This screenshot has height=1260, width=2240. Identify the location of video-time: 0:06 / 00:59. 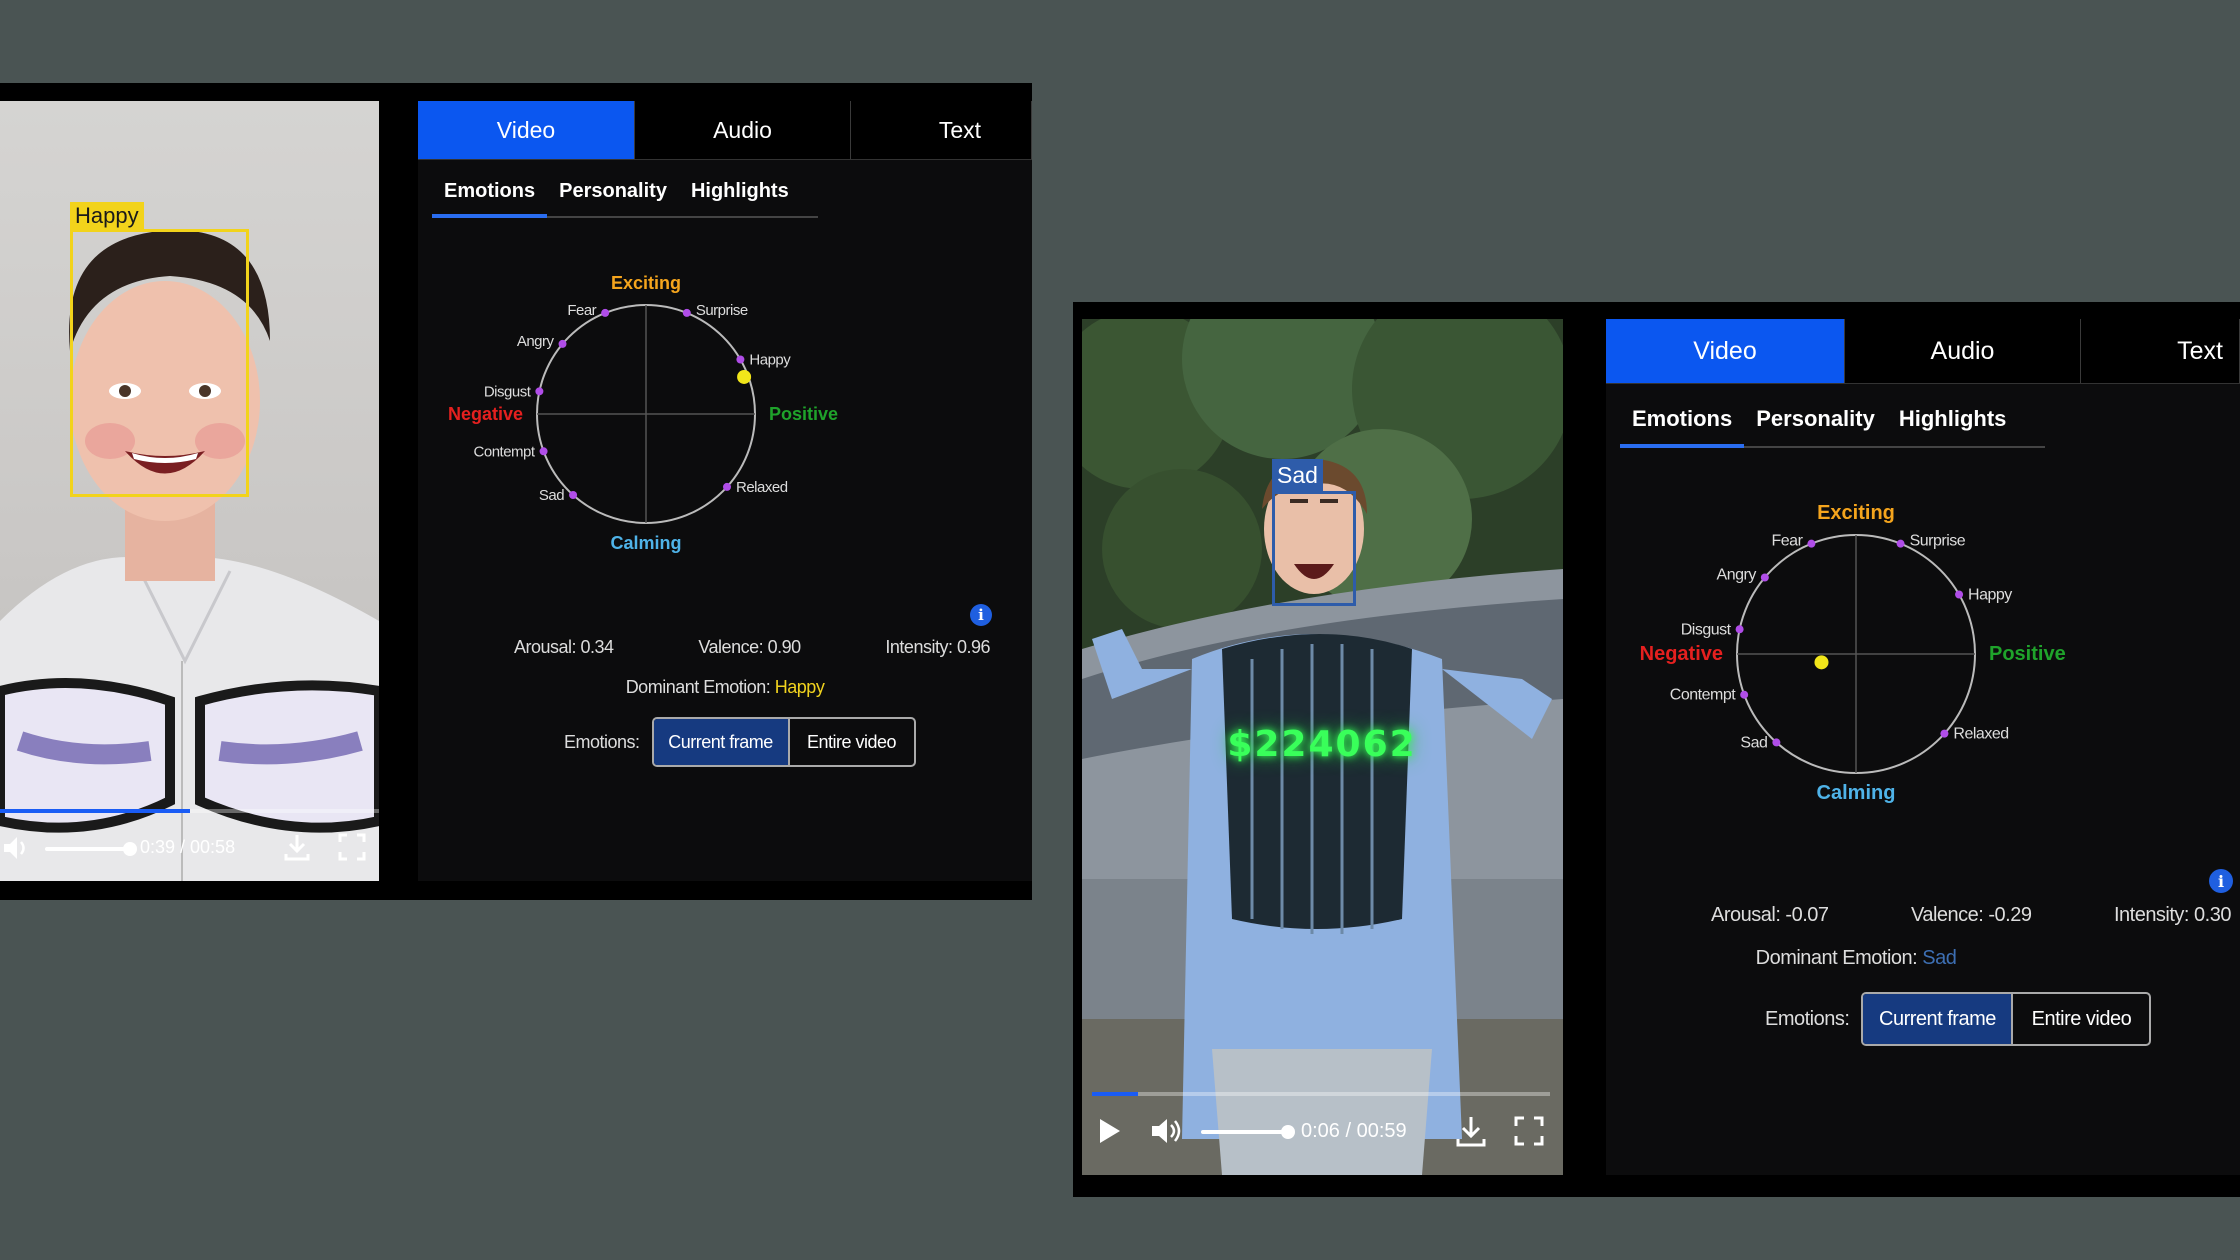
(1354, 1131).